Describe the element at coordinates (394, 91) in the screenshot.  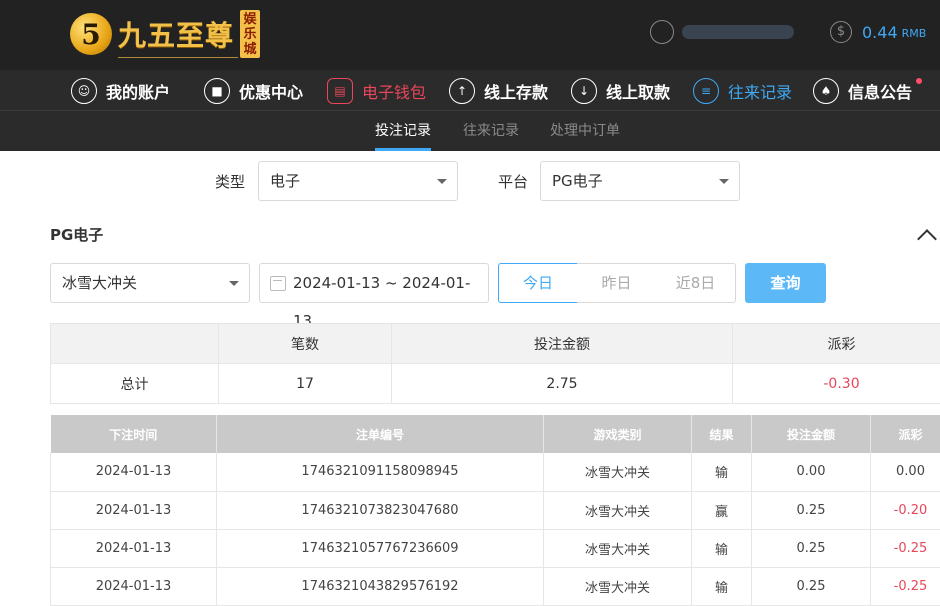
I see `nav-label: 电子钱包` at that location.